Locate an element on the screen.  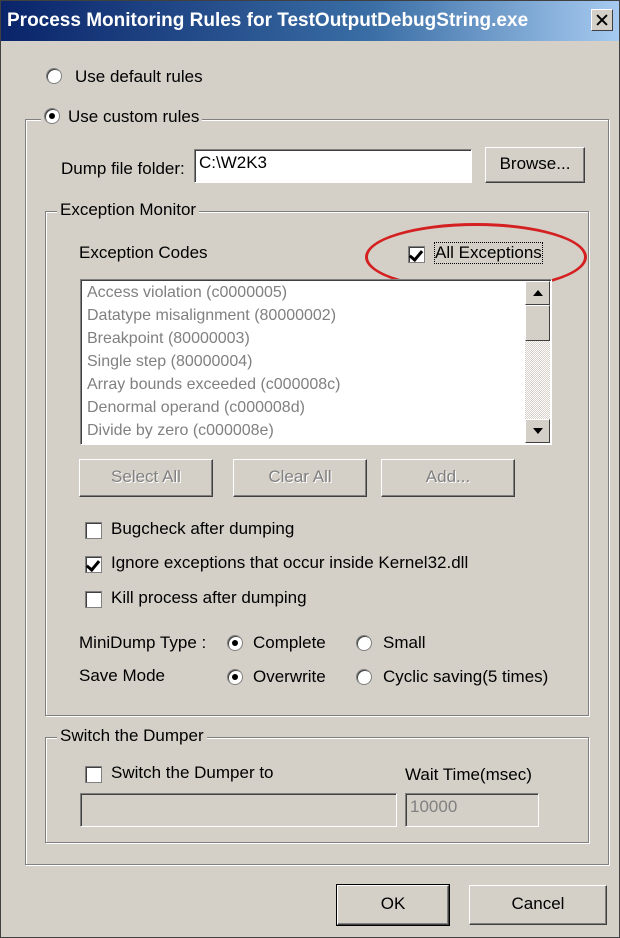
list-item: Access violation (c0000005) is located at coordinates (187, 293).